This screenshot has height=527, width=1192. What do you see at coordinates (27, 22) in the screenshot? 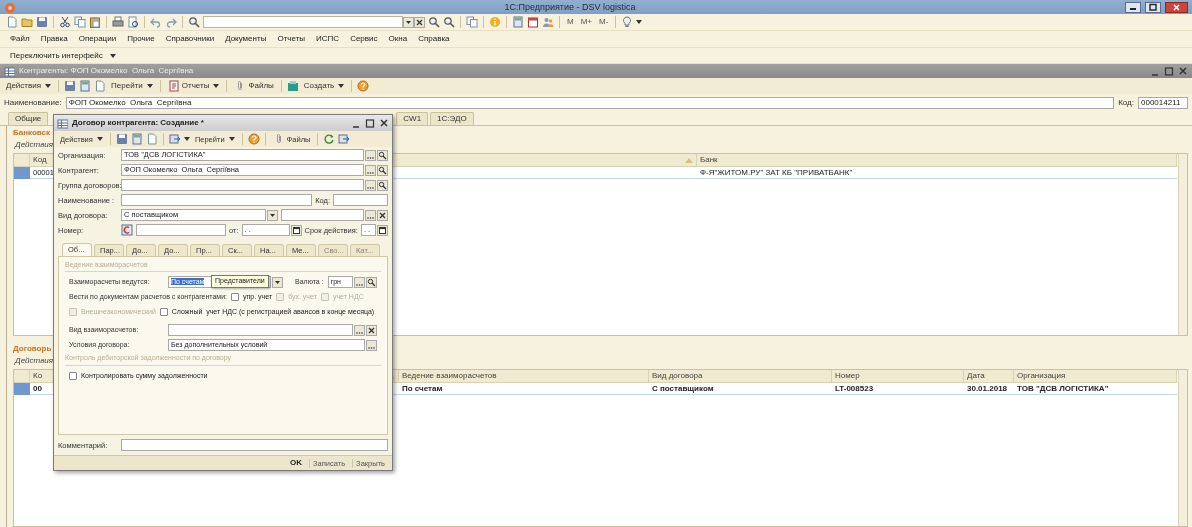
I see `folder-icon` at bounding box center [27, 22].